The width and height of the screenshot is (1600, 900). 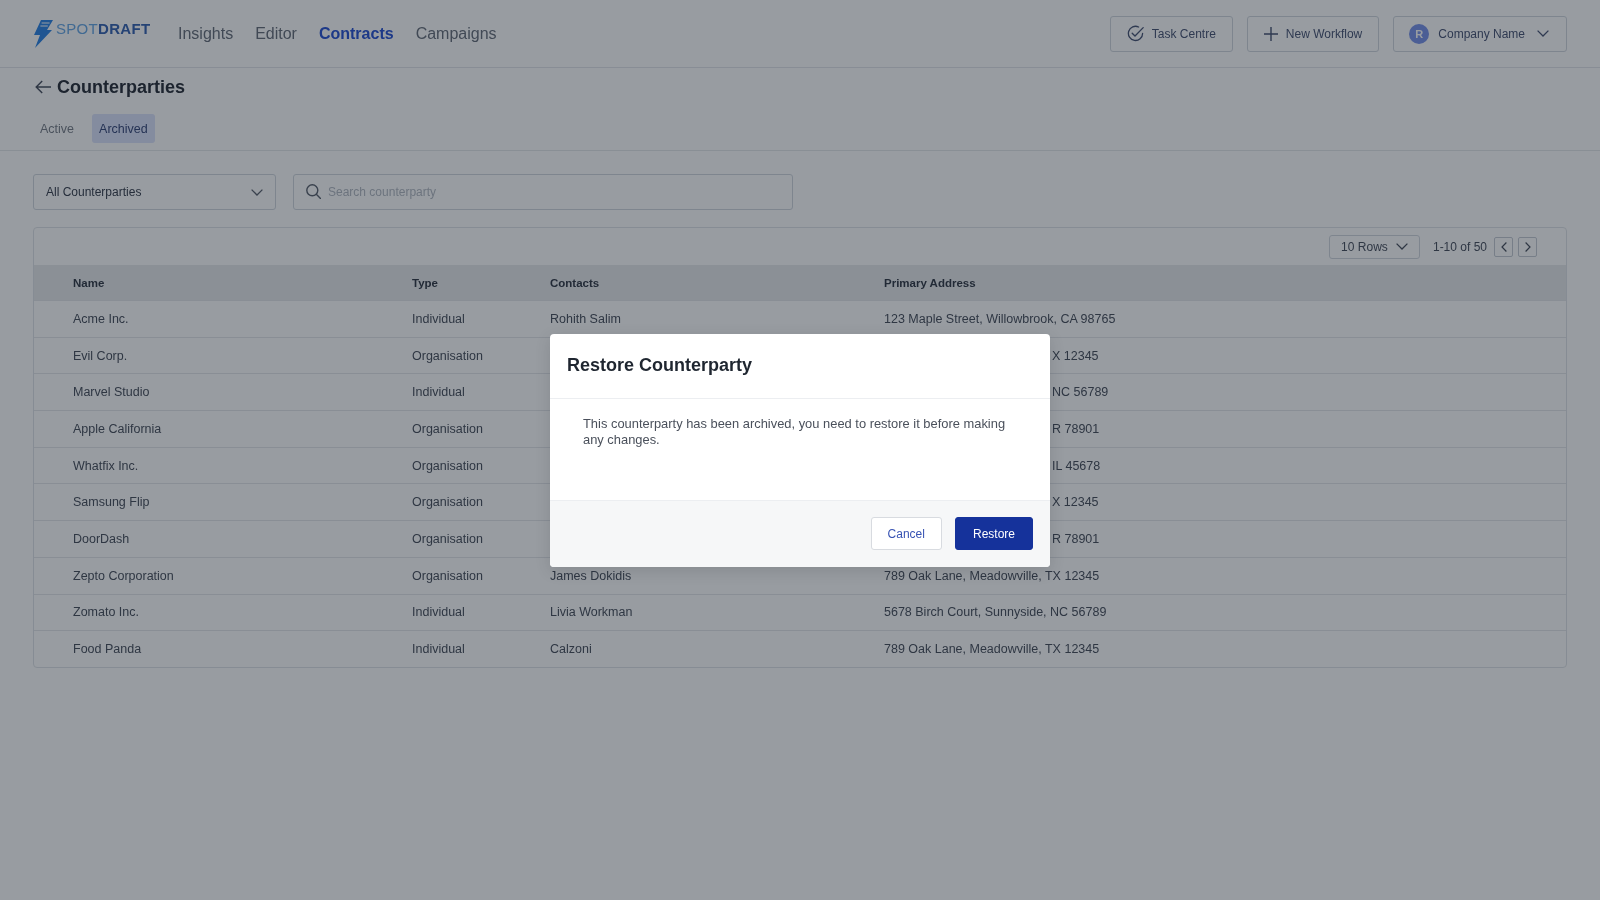 I want to click on nav-link: Contracts, so click(x=356, y=33).